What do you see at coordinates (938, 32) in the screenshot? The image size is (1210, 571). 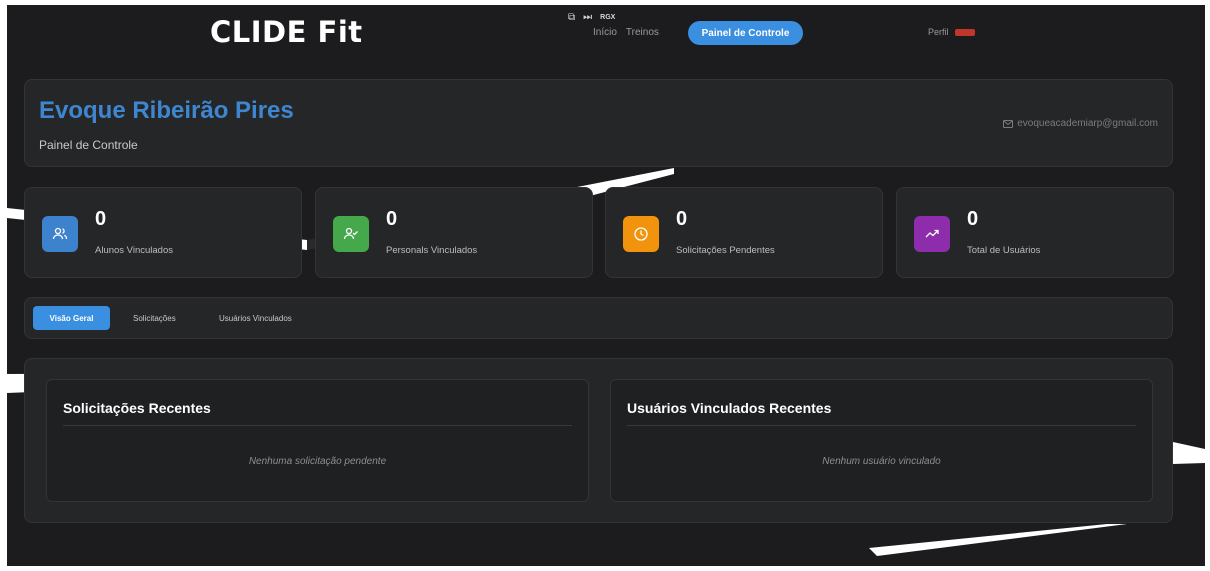 I see `perfil-label: Perfil` at bounding box center [938, 32].